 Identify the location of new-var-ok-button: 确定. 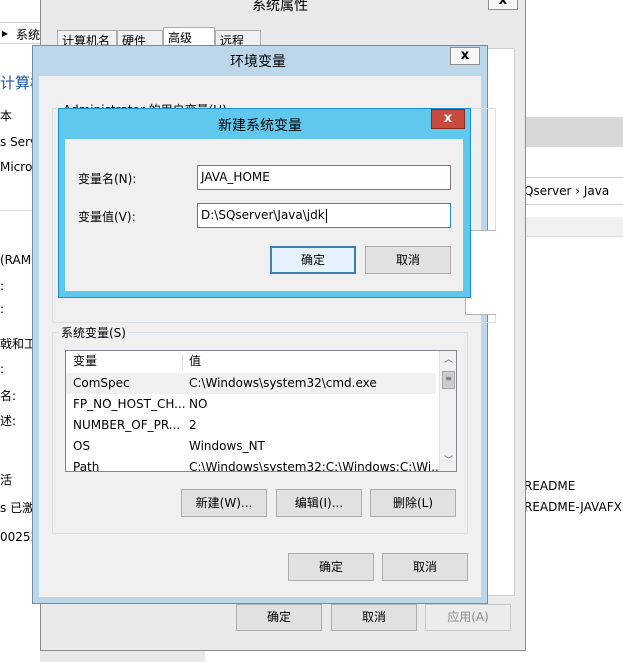
(313, 260).